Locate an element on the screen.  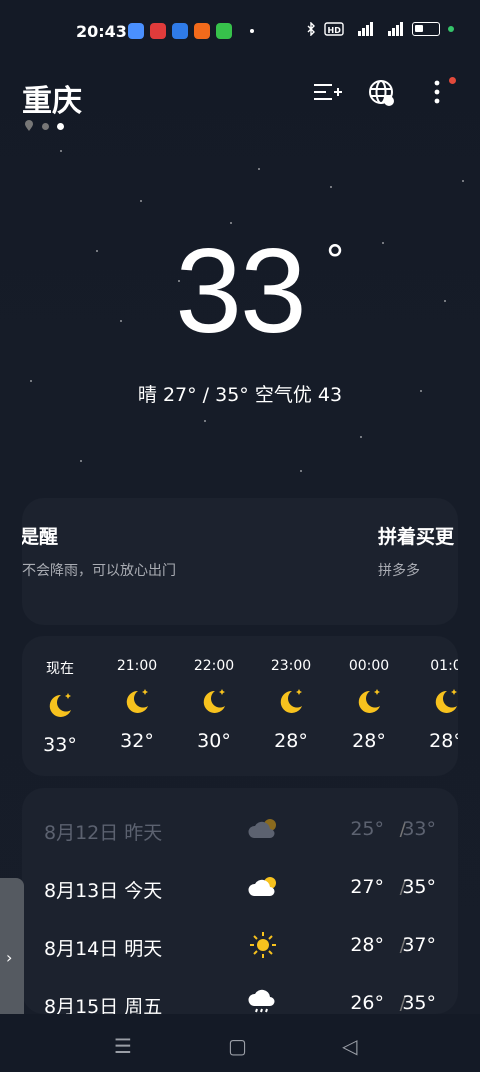
more-icon is located at coordinates (437, 93).